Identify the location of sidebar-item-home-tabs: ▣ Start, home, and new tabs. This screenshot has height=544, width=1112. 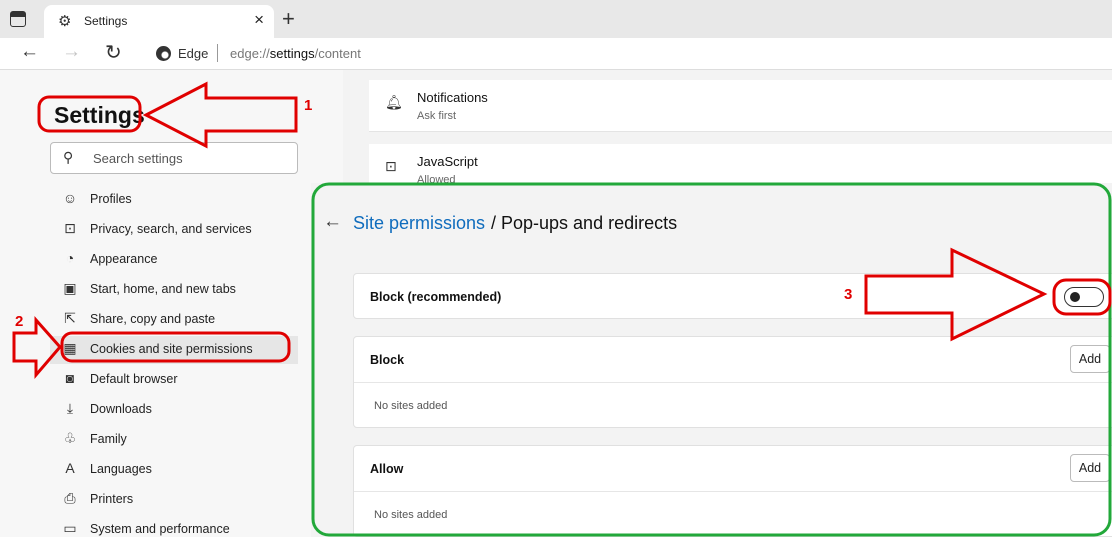
(174, 290).